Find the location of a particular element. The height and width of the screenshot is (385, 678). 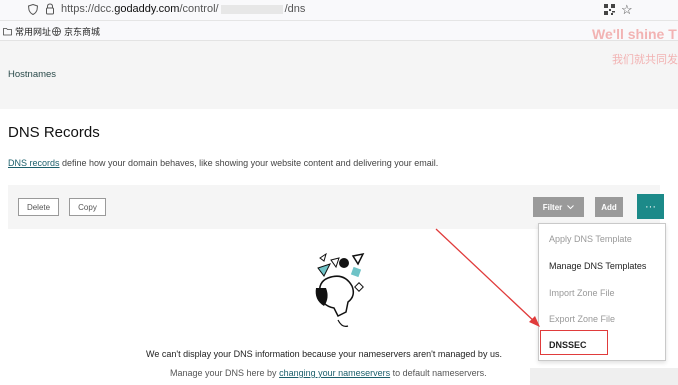

bookmark-item: 常用网址 is located at coordinates (27, 31).